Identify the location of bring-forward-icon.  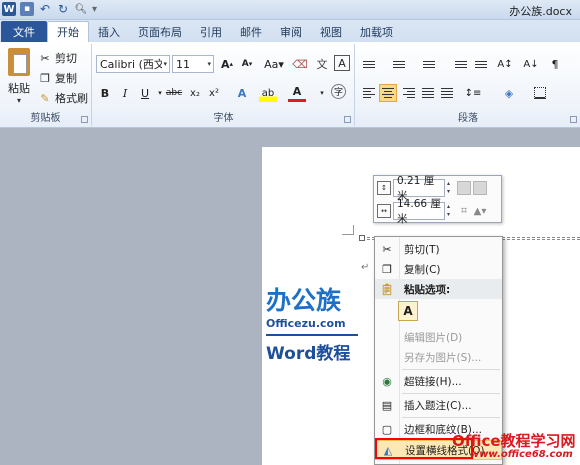
(464, 188).